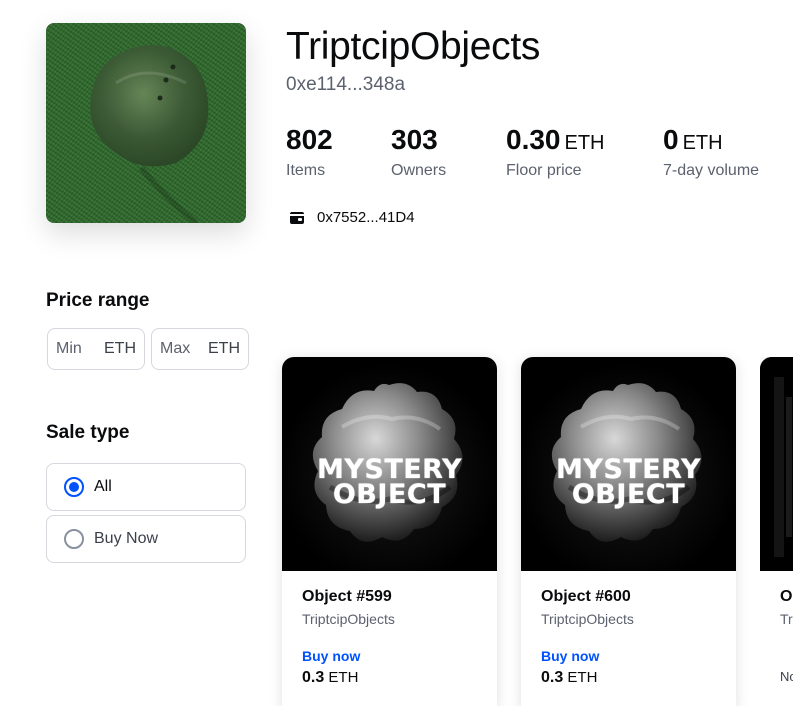 The image size is (793, 706). I want to click on stat-value: 802, so click(309, 139).